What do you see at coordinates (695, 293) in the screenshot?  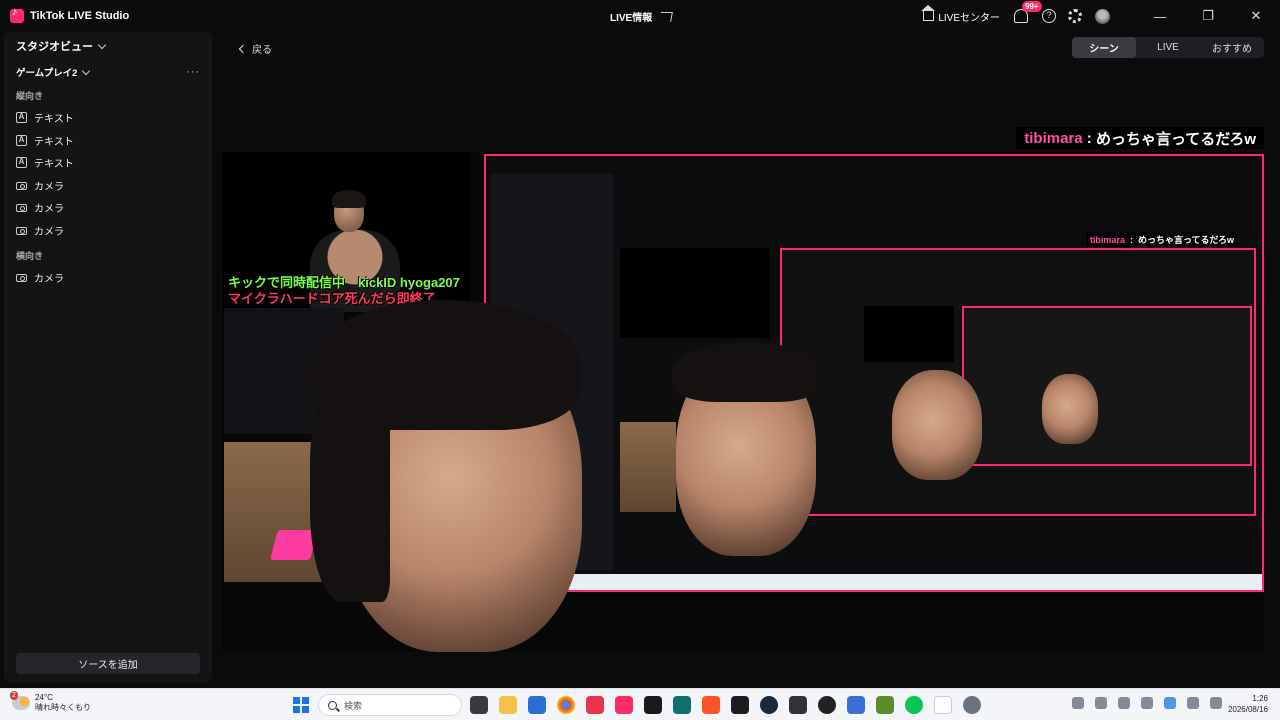 I see `nested-camera` at bounding box center [695, 293].